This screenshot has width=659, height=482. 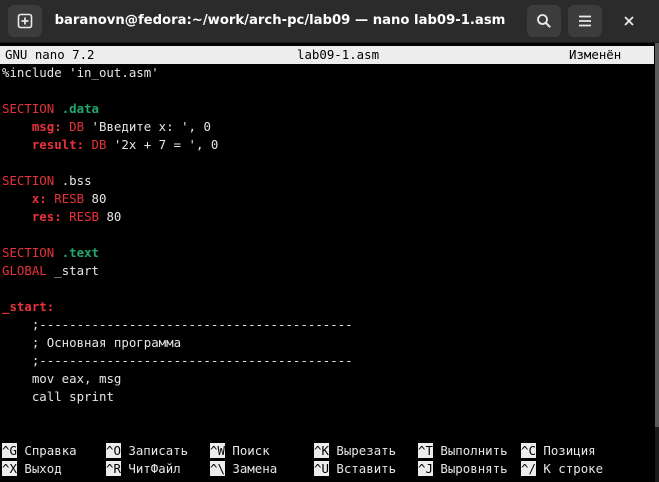 What do you see at coordinates (106, 342) in the screenshot?
I see `code-line: ; Основная программа` at bounding box center [106, 342].